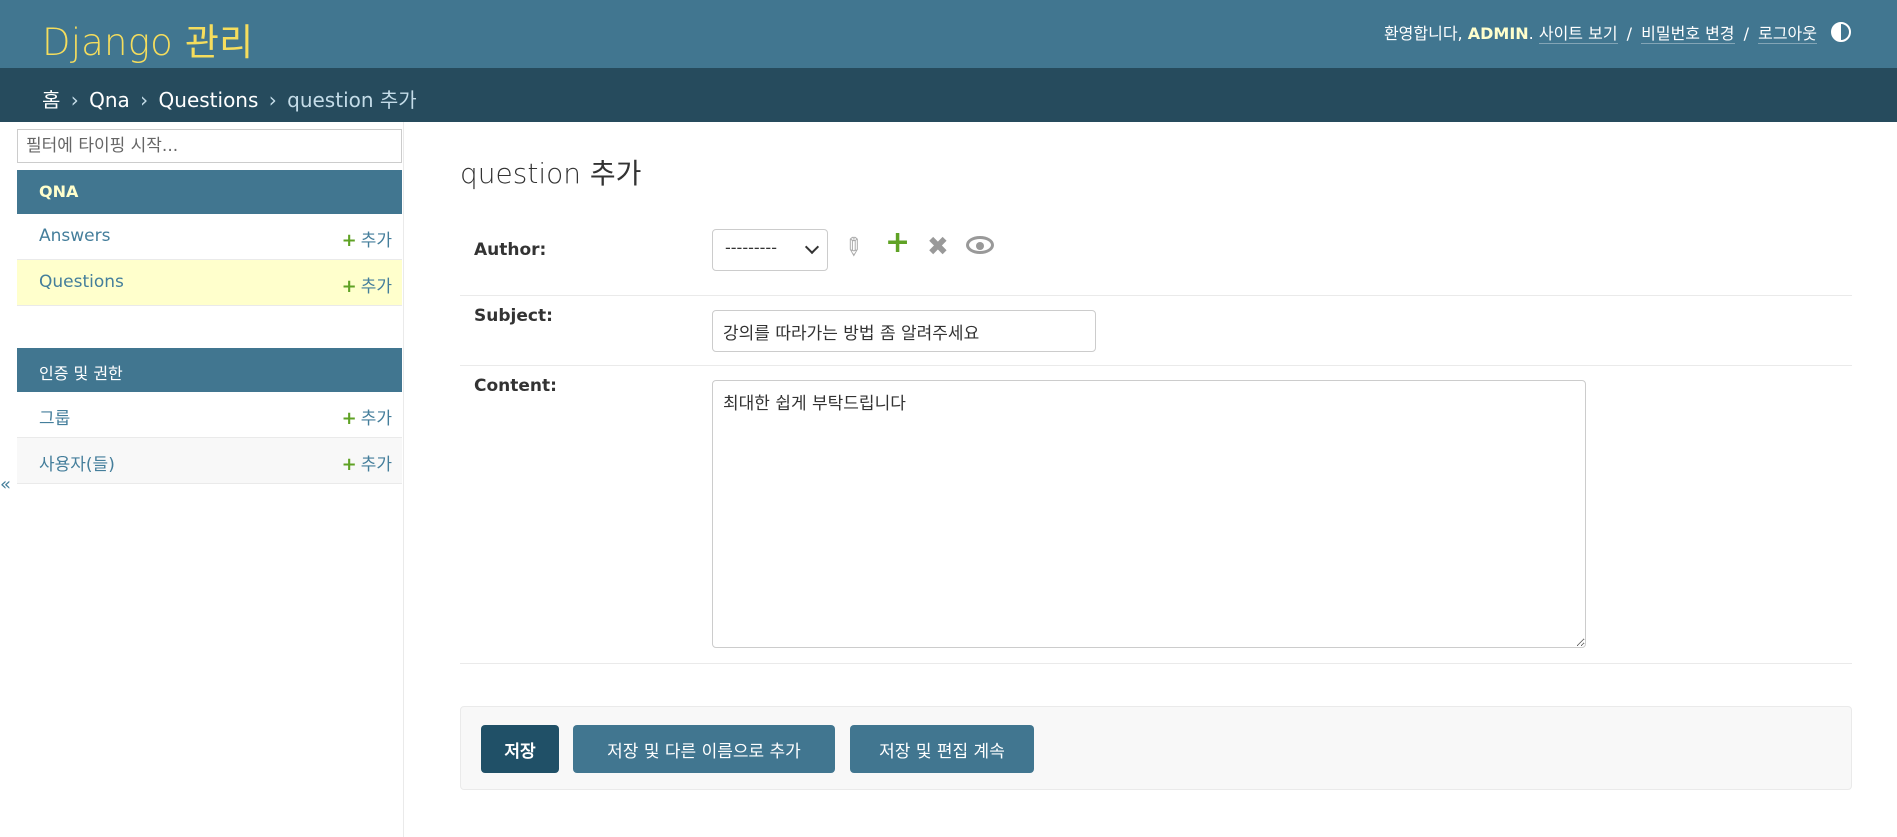 This screenshot has width=1897, height=837. I want to click on site-brand: Django 관리, so click(147, 39).